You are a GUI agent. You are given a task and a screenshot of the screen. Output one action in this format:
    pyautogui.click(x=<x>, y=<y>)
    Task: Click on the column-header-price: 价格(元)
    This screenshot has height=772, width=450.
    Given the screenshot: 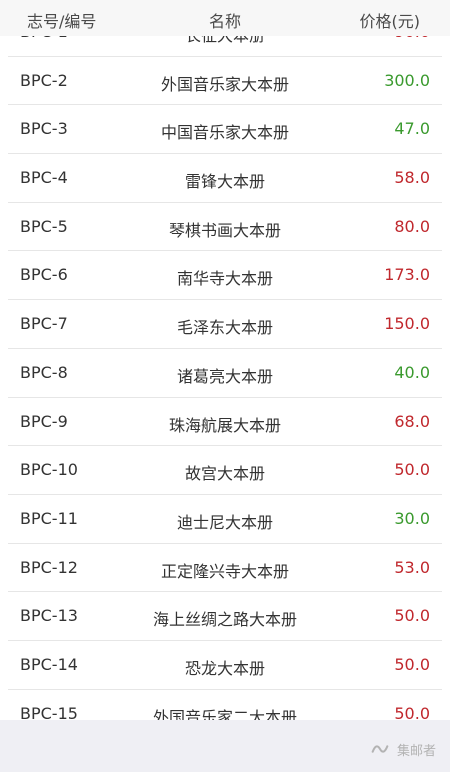 What is the action you would take?
    pyautogui.click(x=390, y=21)
    